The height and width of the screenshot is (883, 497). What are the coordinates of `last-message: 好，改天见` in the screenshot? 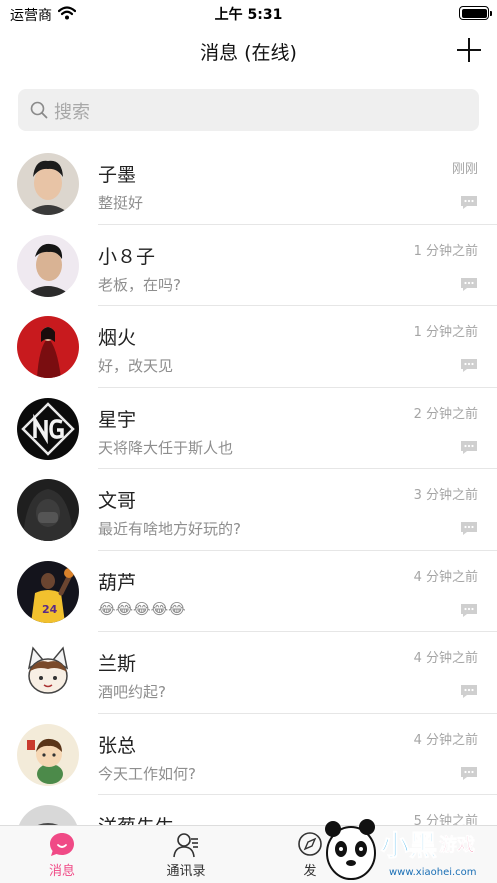 It's located at (136, 366).